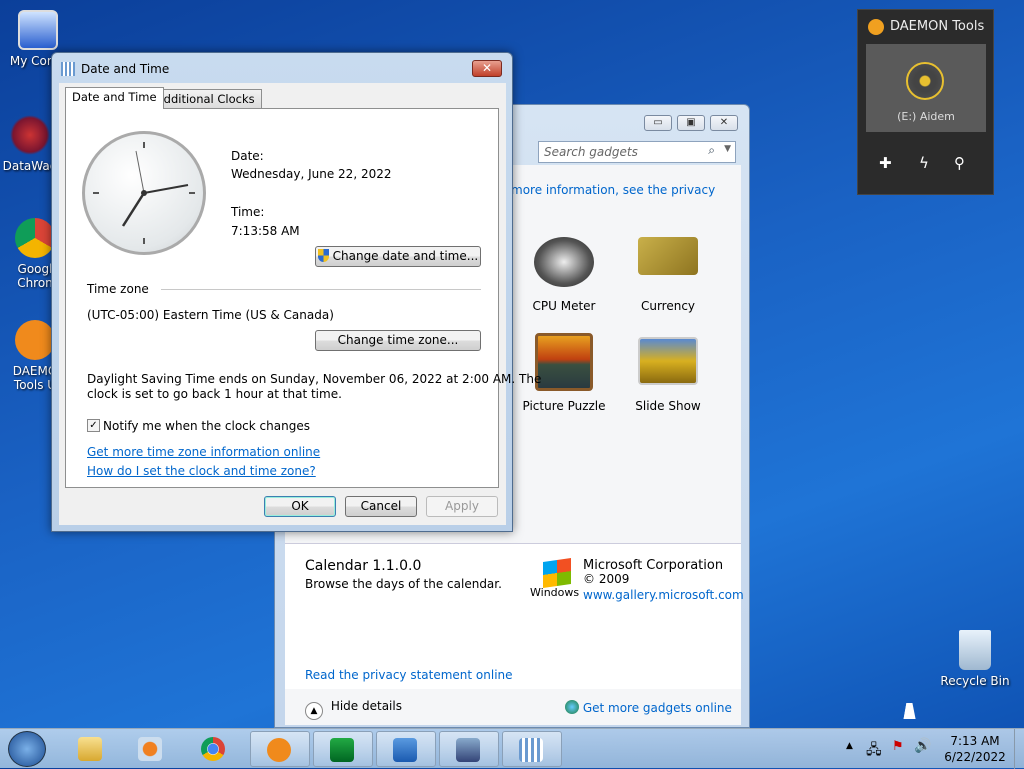 This screenshot has width=1024, height=769. I want to click on windows-logo-icon, so click(557, 573).